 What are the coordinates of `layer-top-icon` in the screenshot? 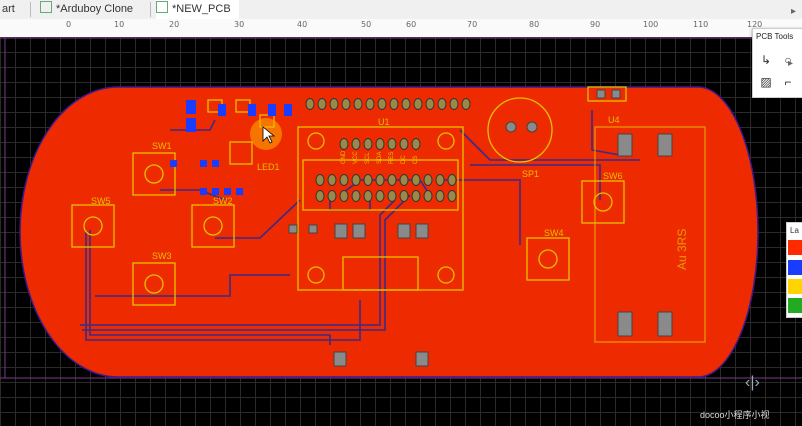 It's located at (795, 247).